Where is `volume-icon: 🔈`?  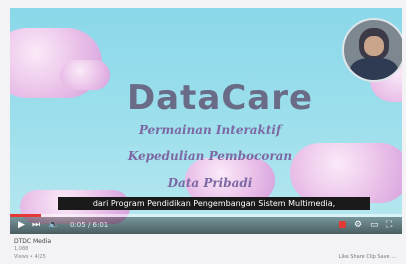
volume-icon: 🔈 is located at coordinates (53, 225).